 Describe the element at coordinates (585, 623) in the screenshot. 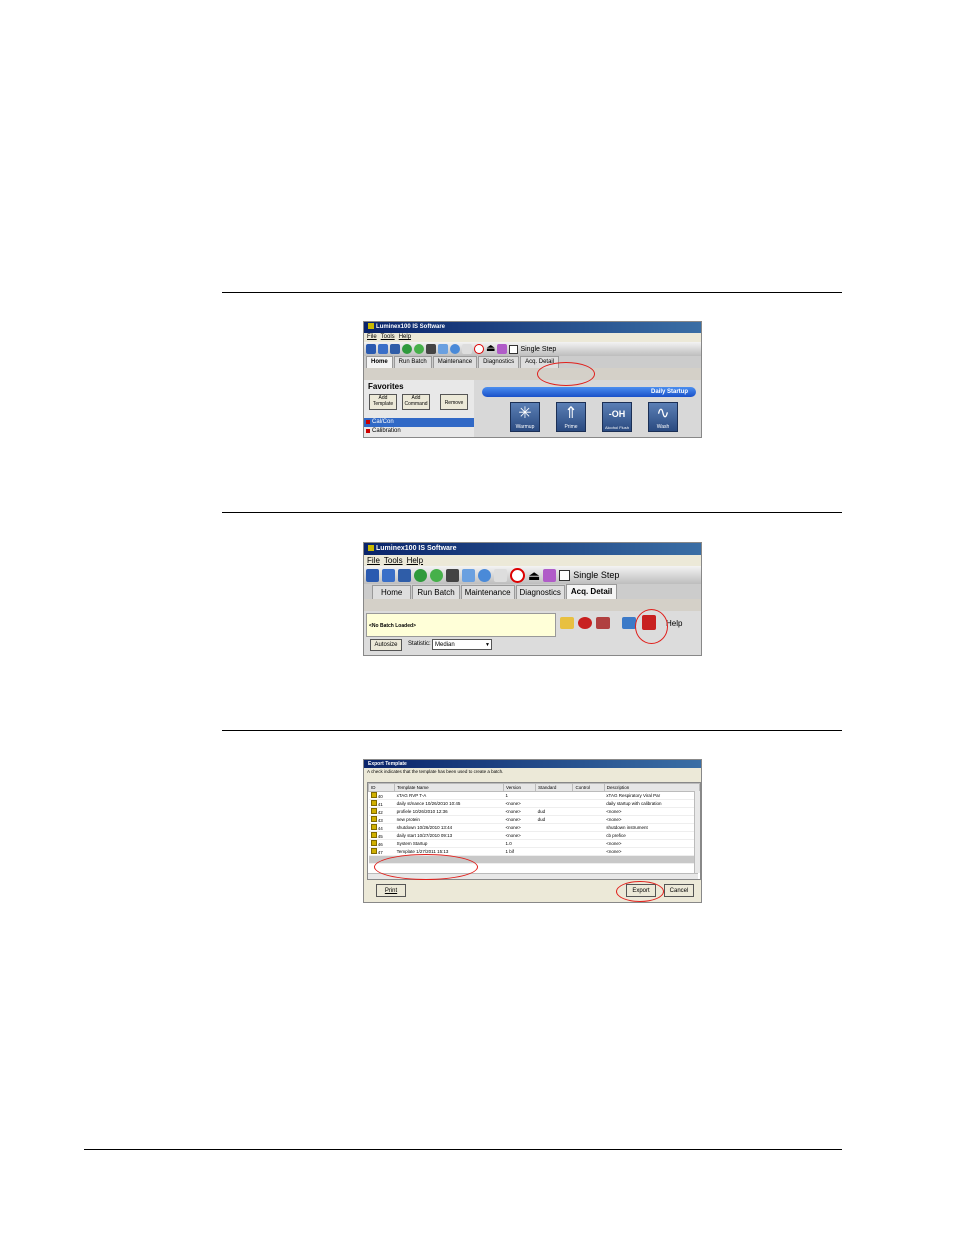

I see `red-probe-icon` at that location.